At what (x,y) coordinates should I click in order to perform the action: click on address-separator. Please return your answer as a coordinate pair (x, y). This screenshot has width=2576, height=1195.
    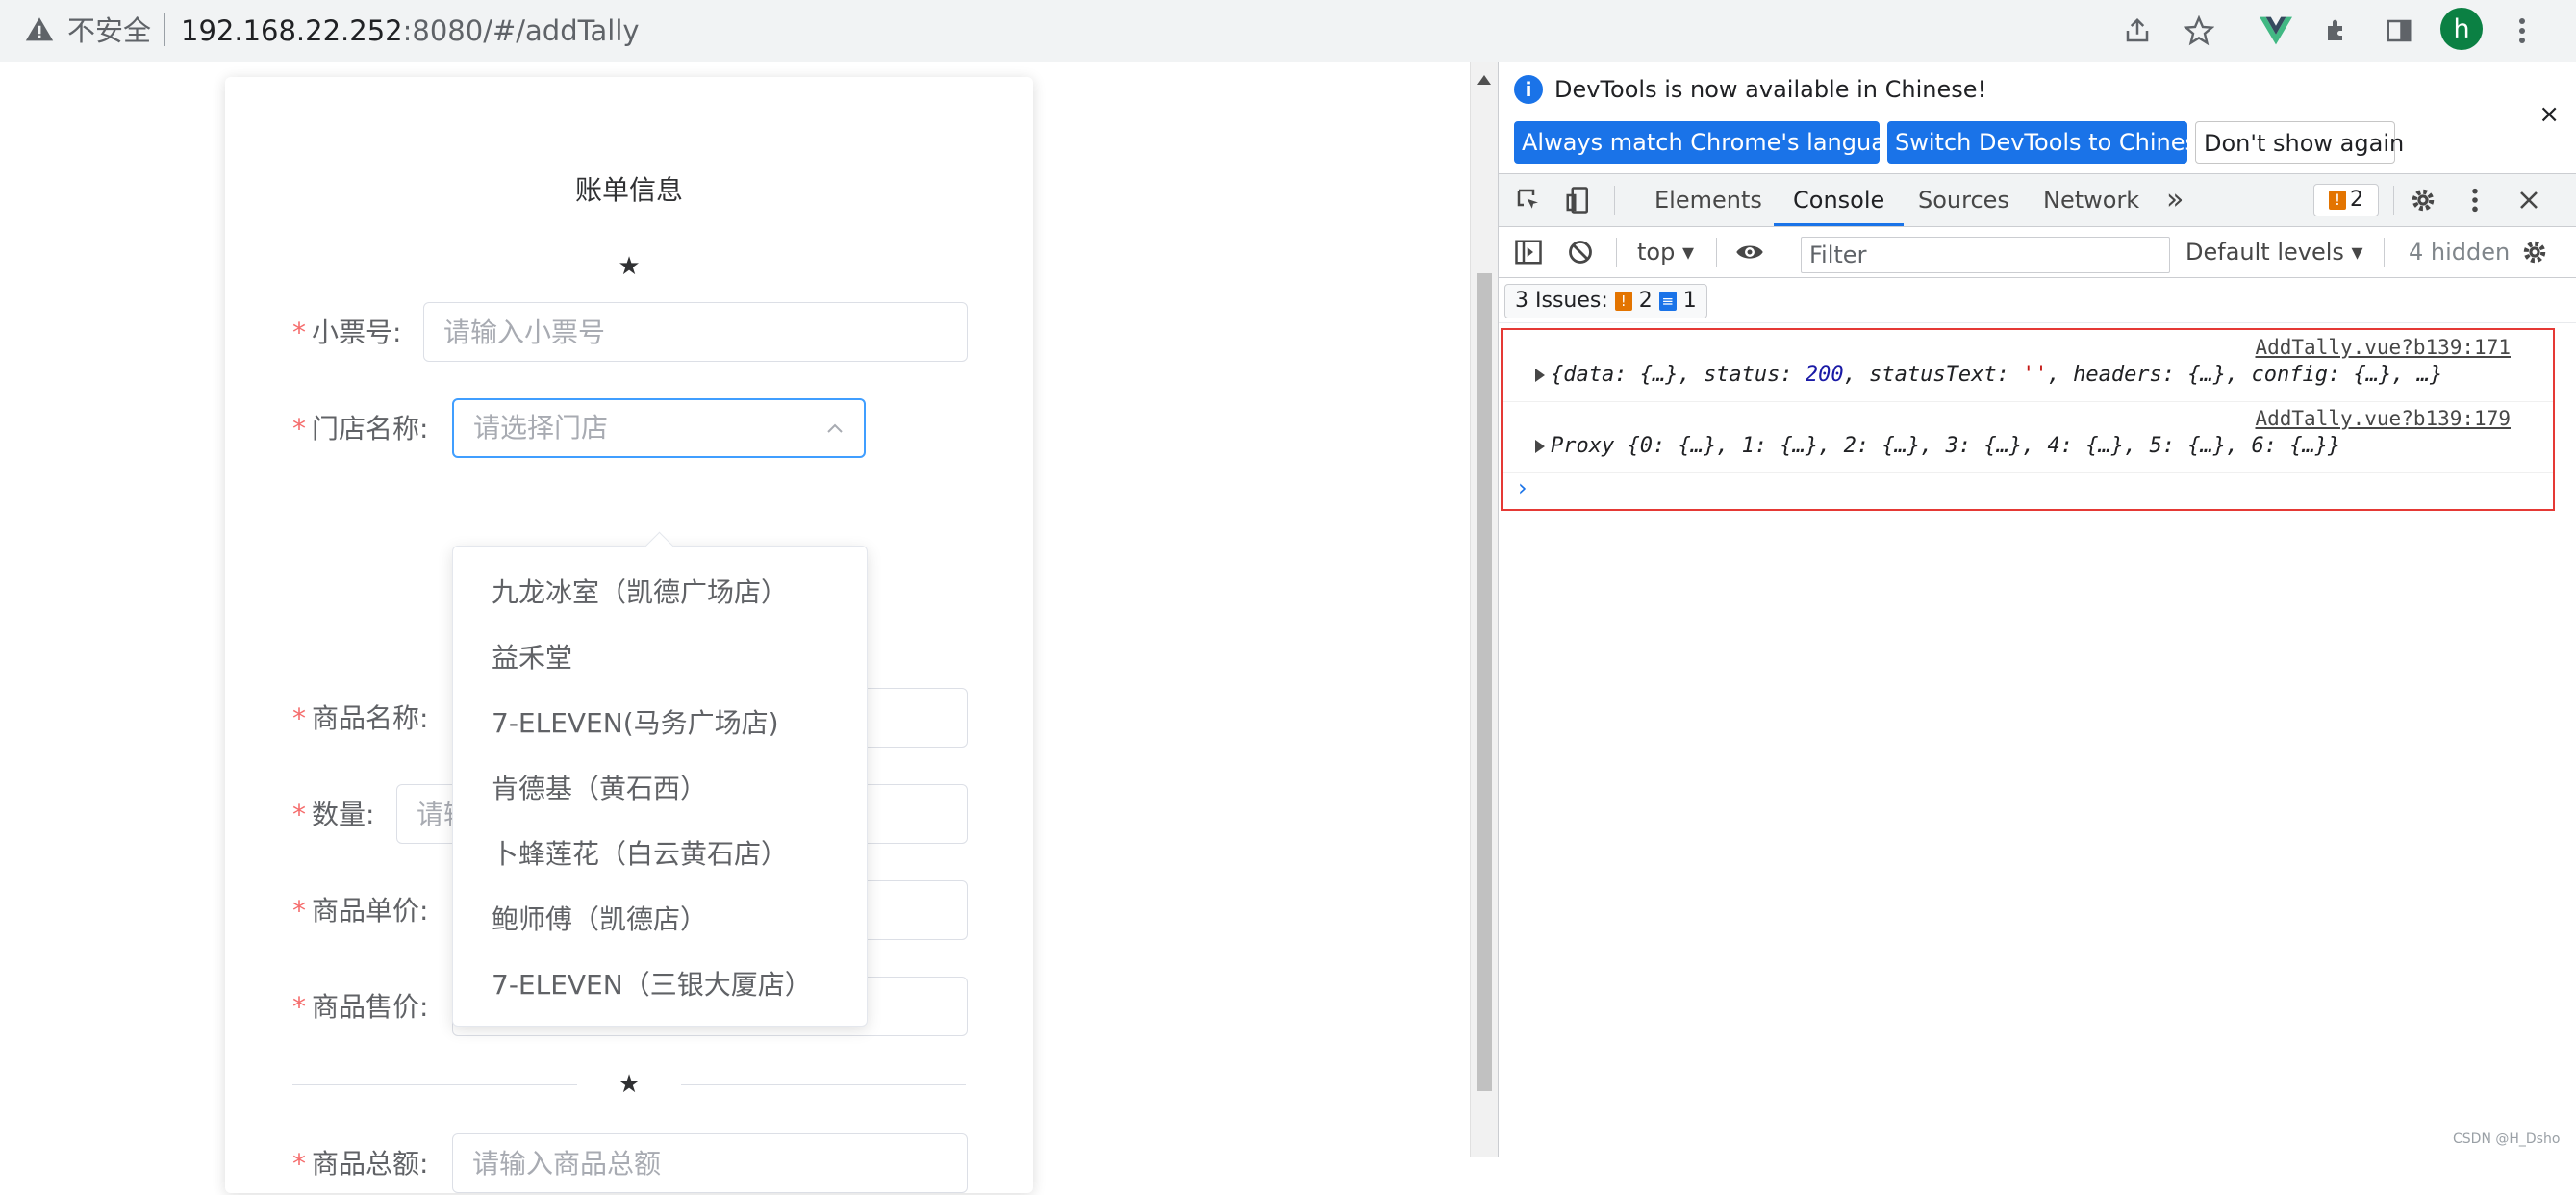
    Looking at the image, I should click on (165, 30).